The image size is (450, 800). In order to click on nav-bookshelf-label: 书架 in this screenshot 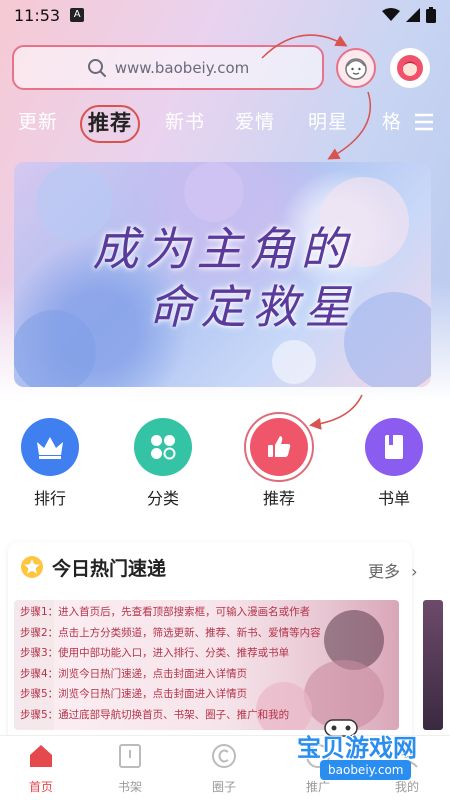, I will do `click(129, 787)`.